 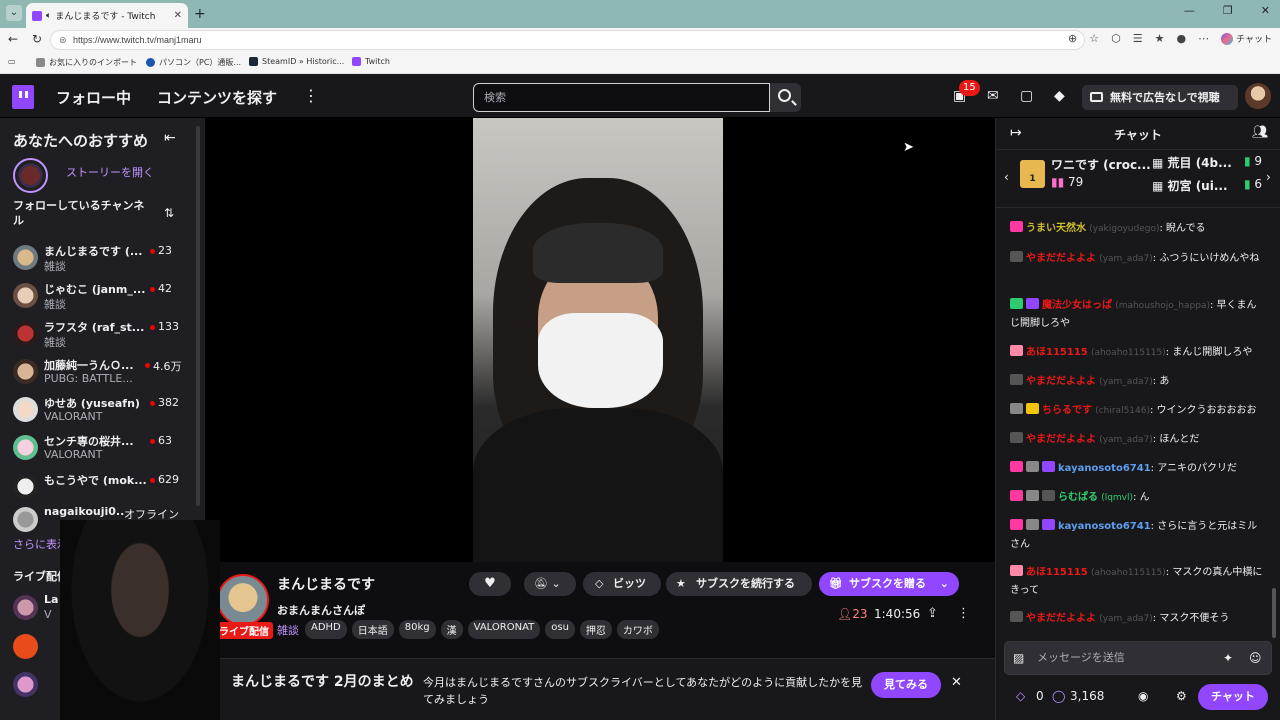 What do you see at coordinates (889, 584) in the screenshot?
I see `gift-sub-button: 🎁︎ サブスクを贈る ⌄` at bounding box center [889, 584].